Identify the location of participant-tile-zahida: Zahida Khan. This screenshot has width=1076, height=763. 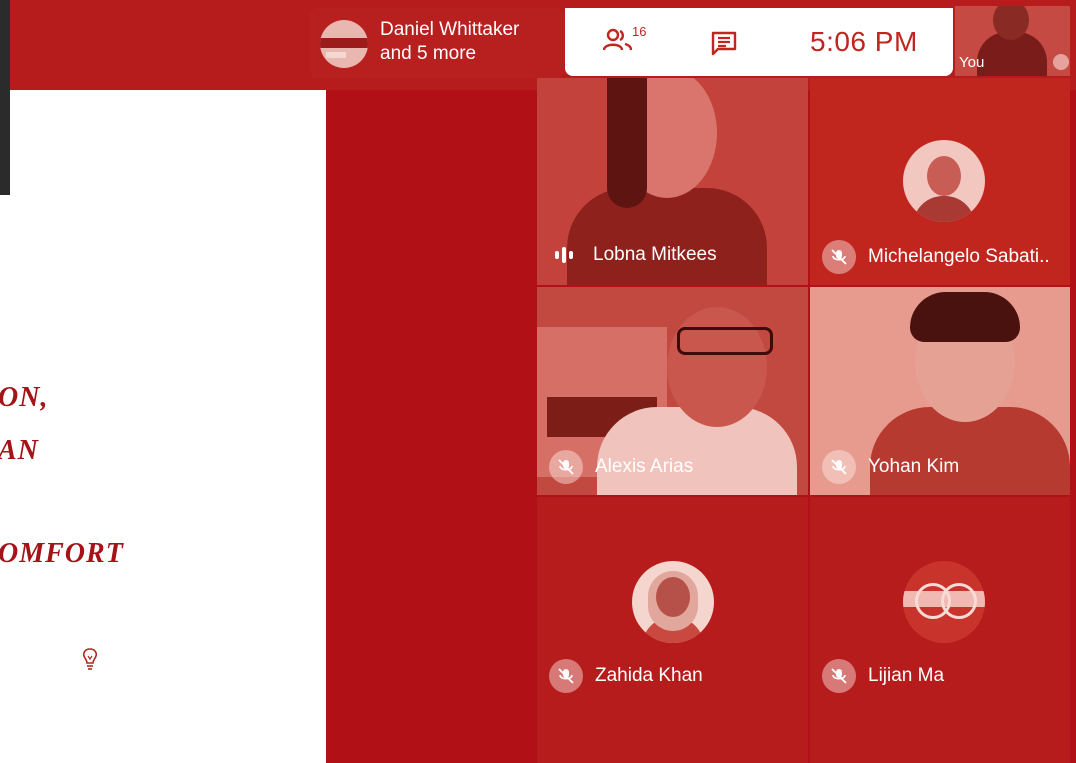
(672, 630).